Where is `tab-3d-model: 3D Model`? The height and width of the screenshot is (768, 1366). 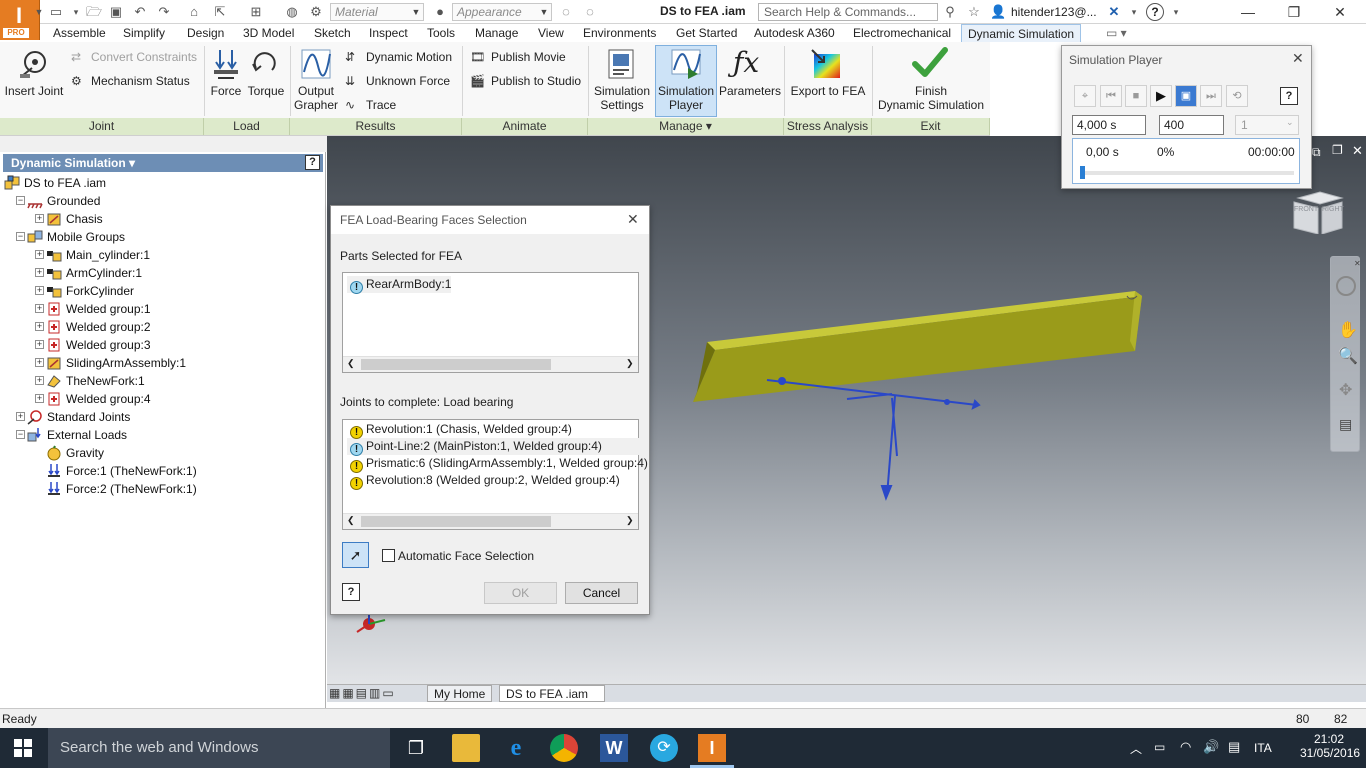
tab-3d-model: 3D Model is located at coordinates (268, 33).